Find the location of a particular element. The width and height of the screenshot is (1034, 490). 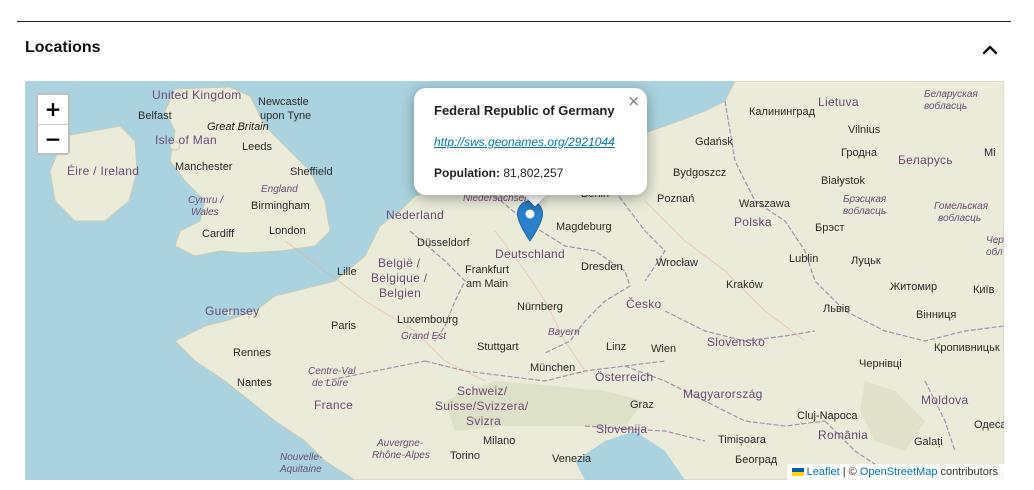

map-label: Newcastle is located at coordinates (283, 102).